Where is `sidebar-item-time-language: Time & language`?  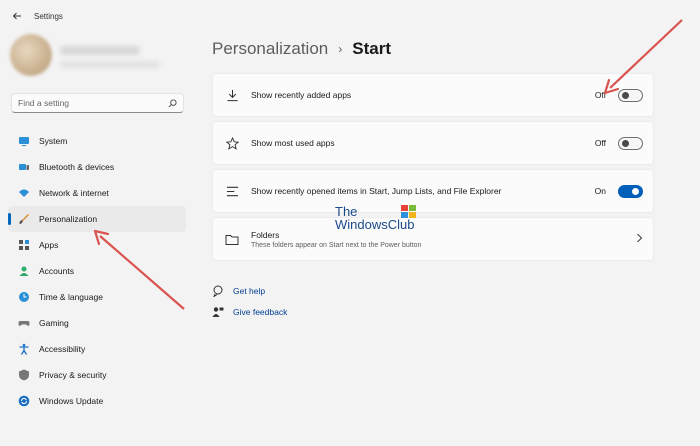 sidebar-item-time-language: Time & language is located at coordinates (97, 297).